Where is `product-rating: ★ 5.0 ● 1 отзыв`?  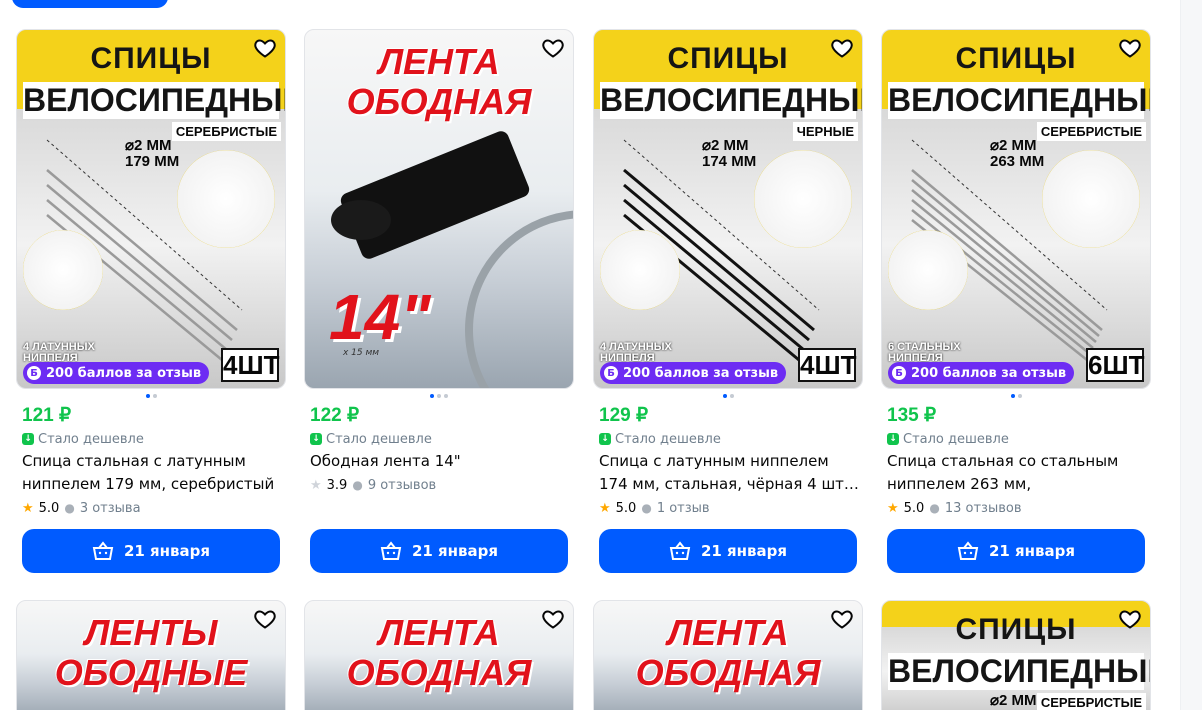
product-rating: ★ 5.0 ● 1 отзыв is located at coordinates (731, 508).